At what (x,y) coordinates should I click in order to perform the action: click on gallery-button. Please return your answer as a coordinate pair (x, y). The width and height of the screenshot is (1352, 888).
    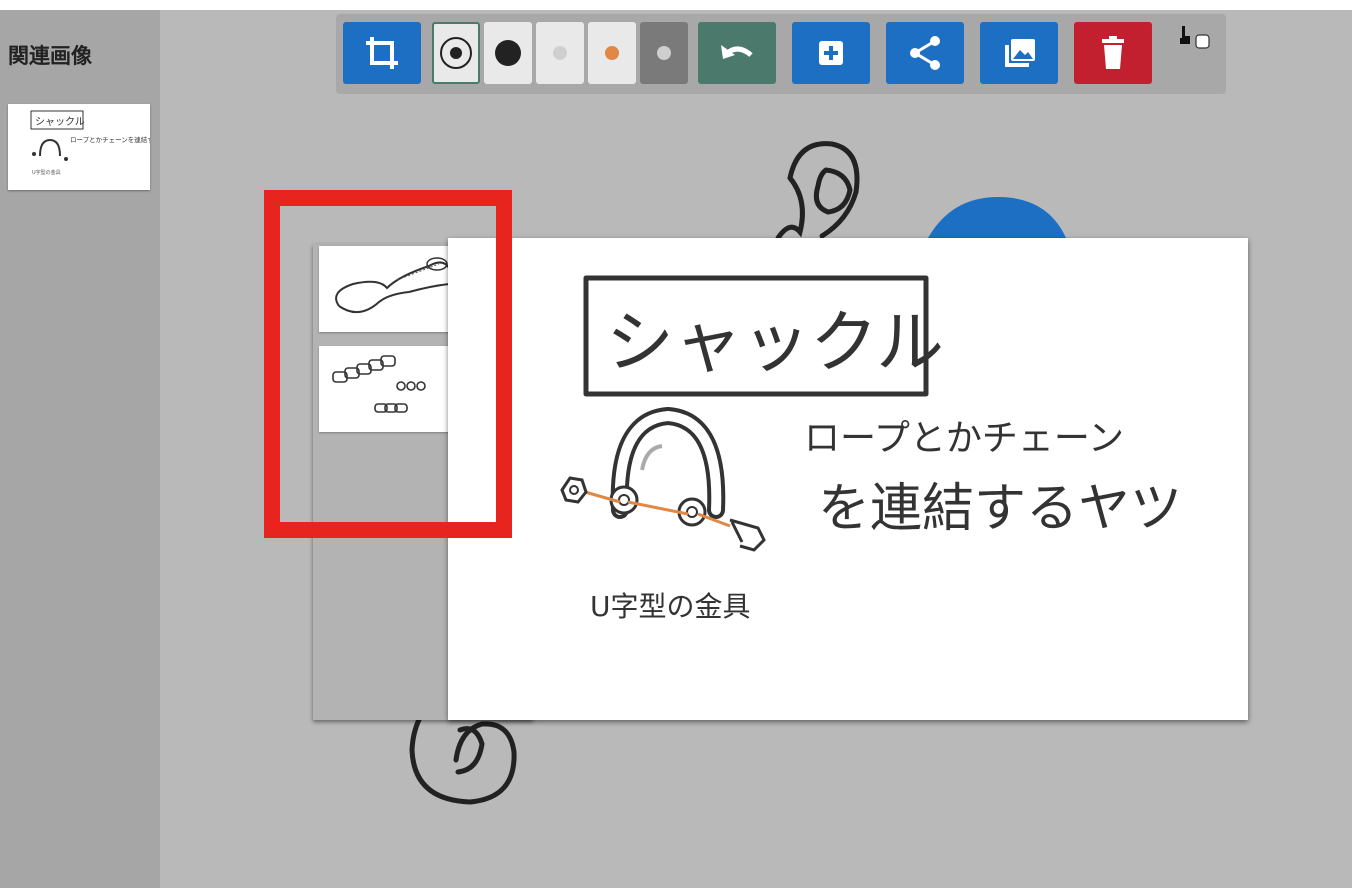
    Looking at the image, I should click on (1019, 53).